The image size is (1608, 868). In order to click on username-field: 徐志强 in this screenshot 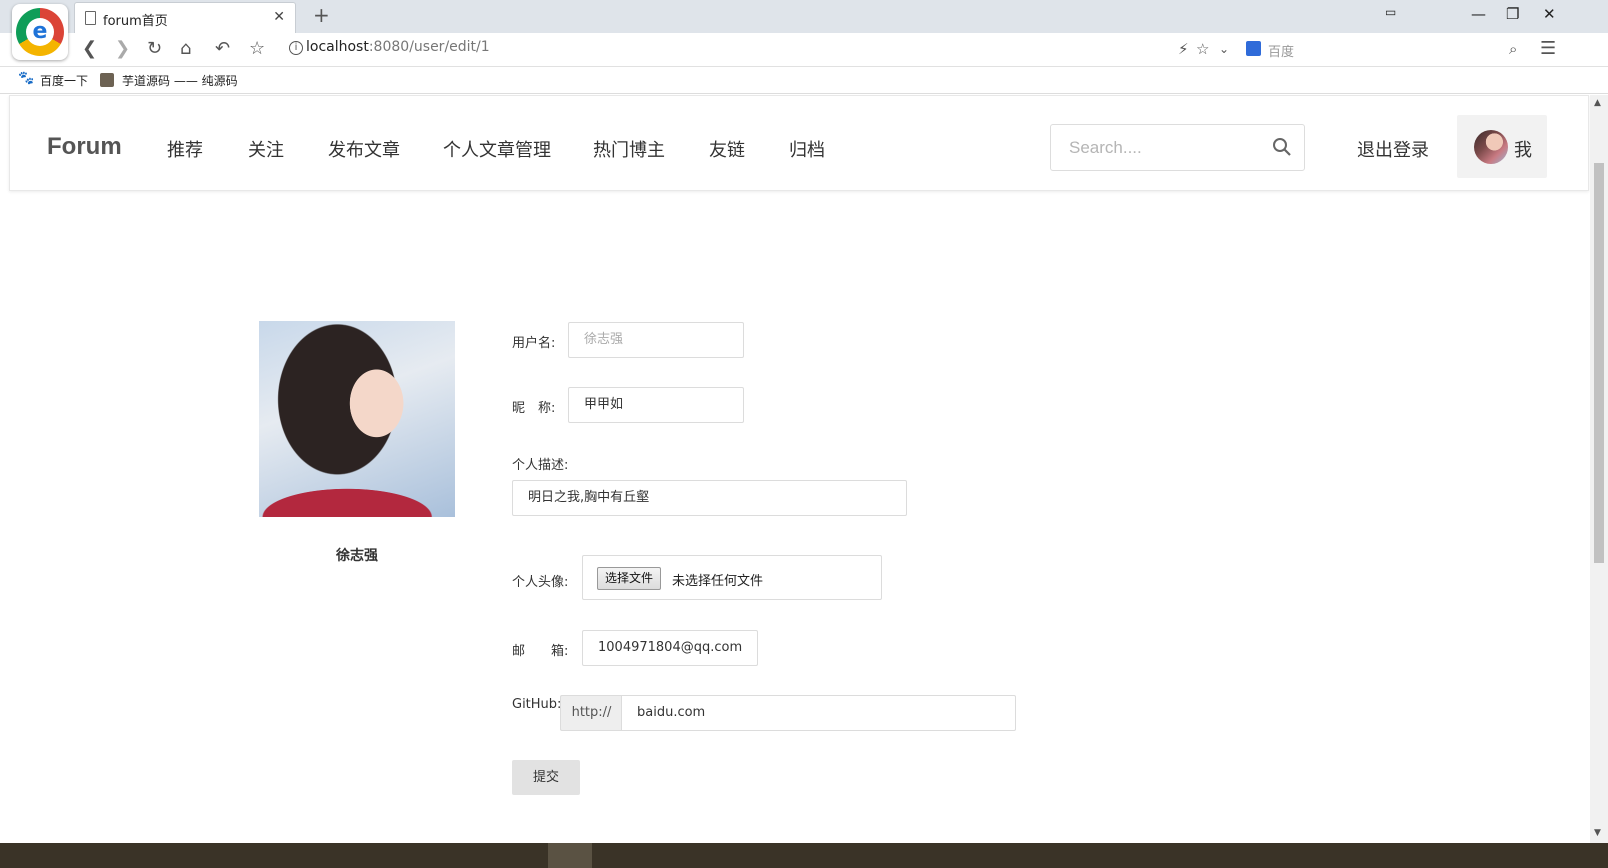, I will do `click(656, 340)`.